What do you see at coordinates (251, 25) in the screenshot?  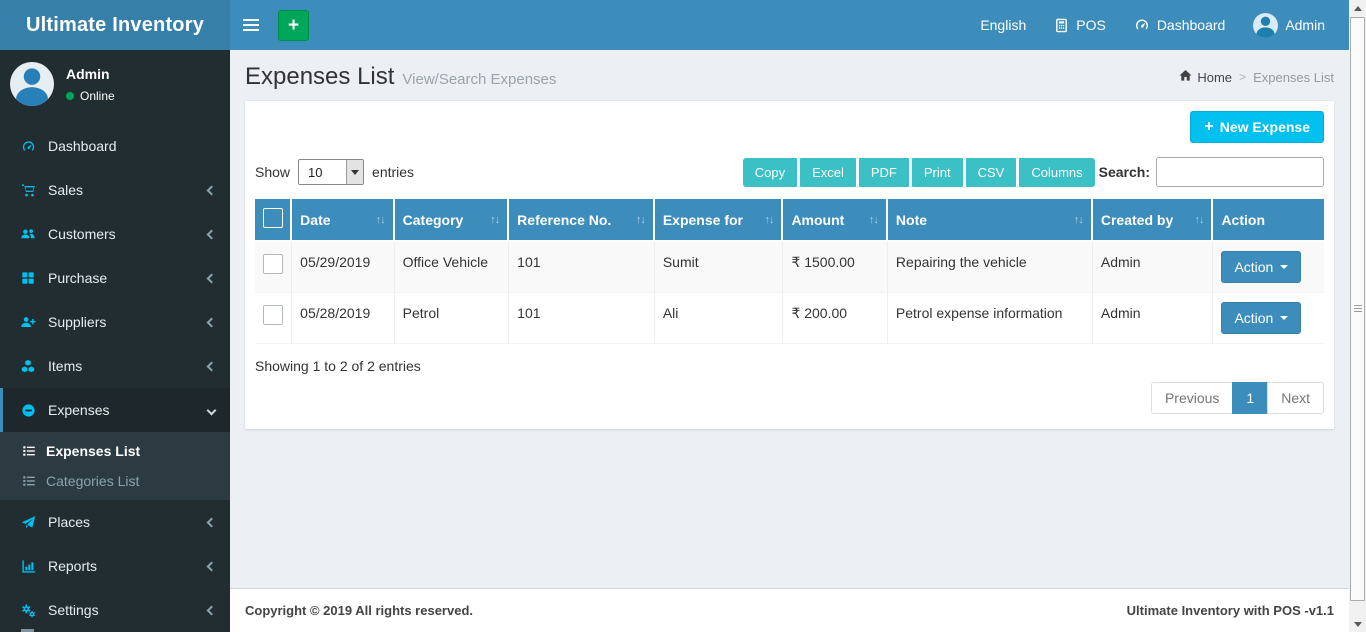 I see `sidebar-toggle-button` at bounding box center [251, 25].